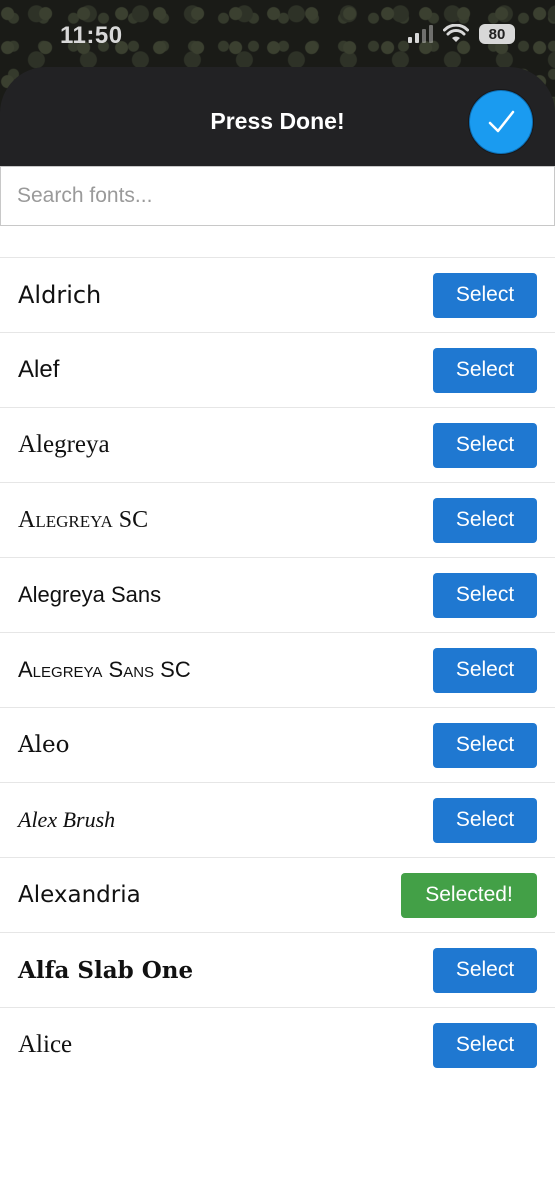  Describe the element at coordinates (277, 295) in the screenshot. I see `list-item: Aldrich Select` at that location.